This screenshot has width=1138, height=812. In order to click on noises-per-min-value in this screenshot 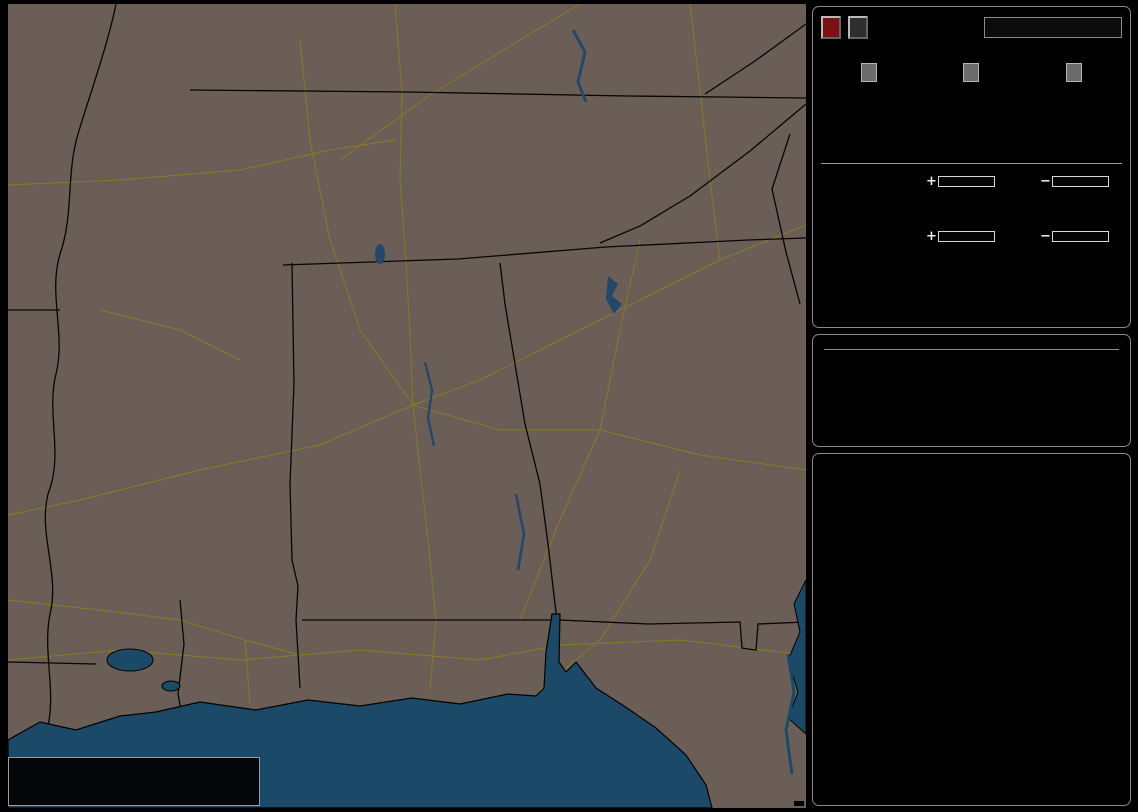, I will do `click(1074, 108)`.